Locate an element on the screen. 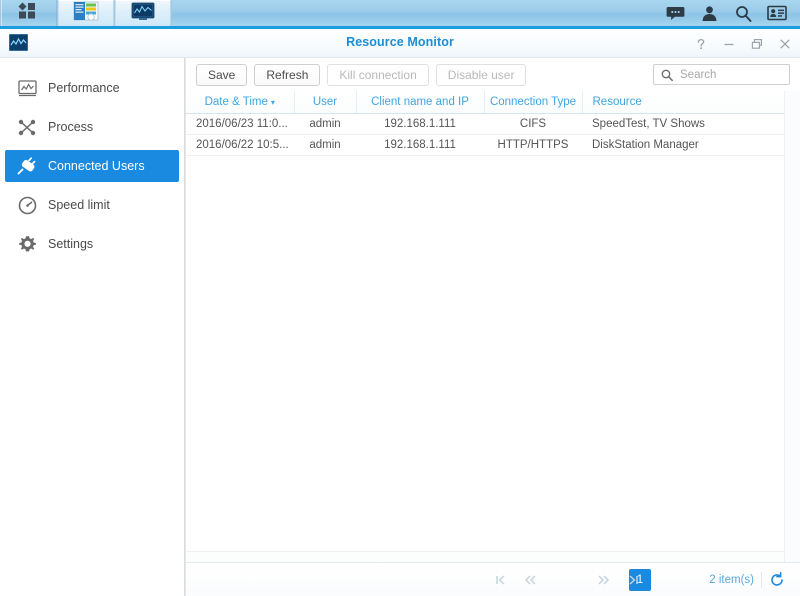  process-icon is located at coordinates (27, 127).